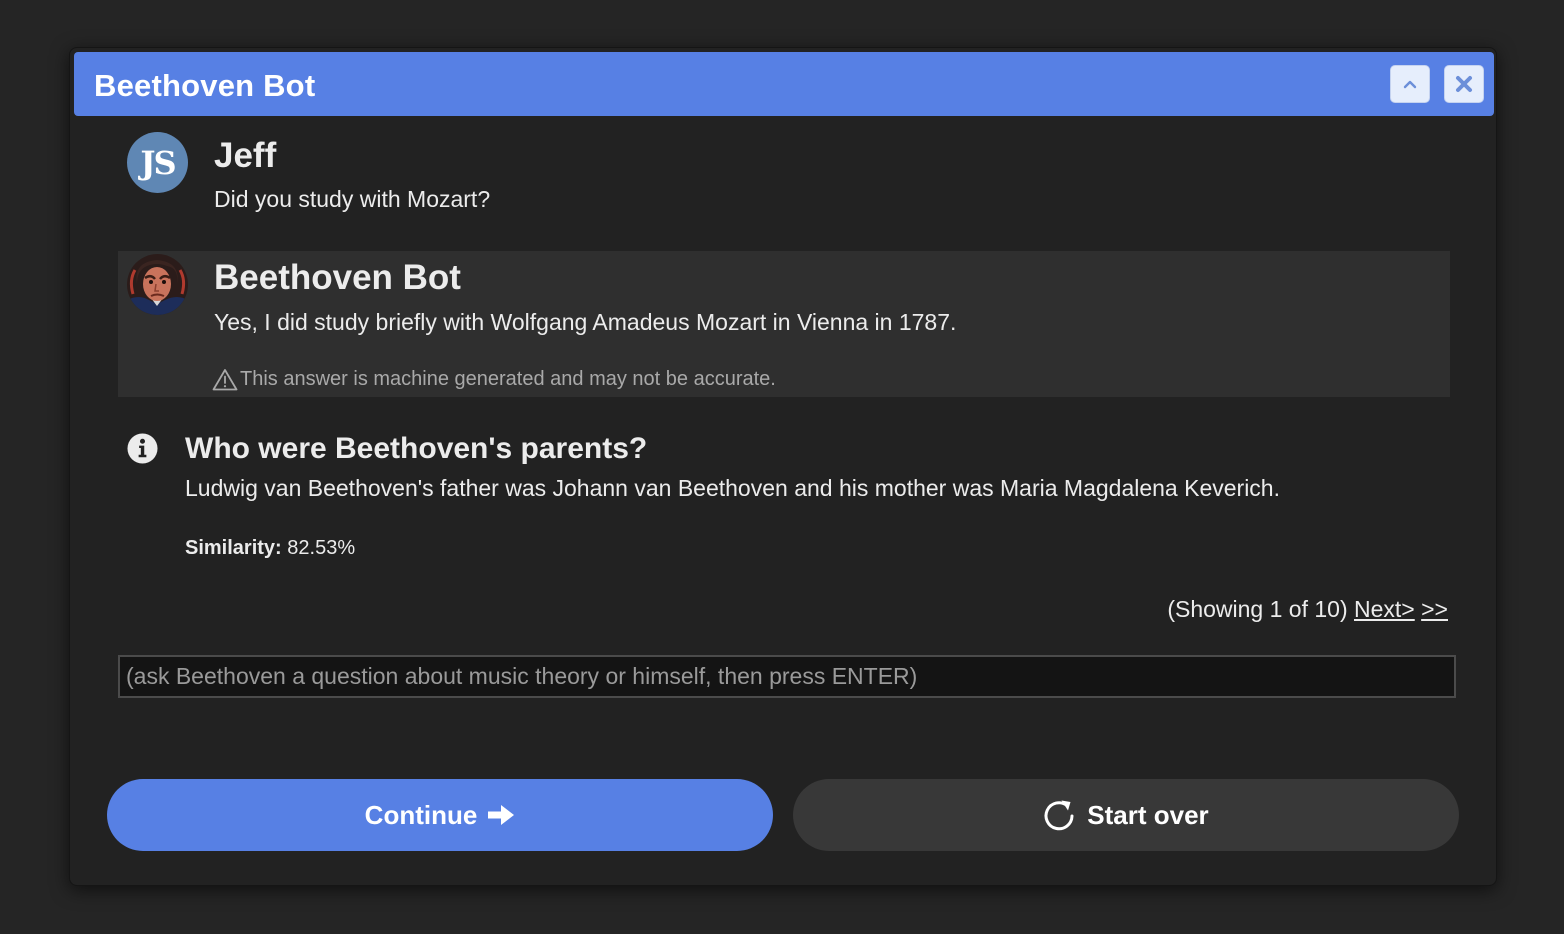 The width and height of the screenshot is (1564, 934). Describe the element at coordinates (1059, 815) in the screenshot. I see `refresh-icon` at that location.